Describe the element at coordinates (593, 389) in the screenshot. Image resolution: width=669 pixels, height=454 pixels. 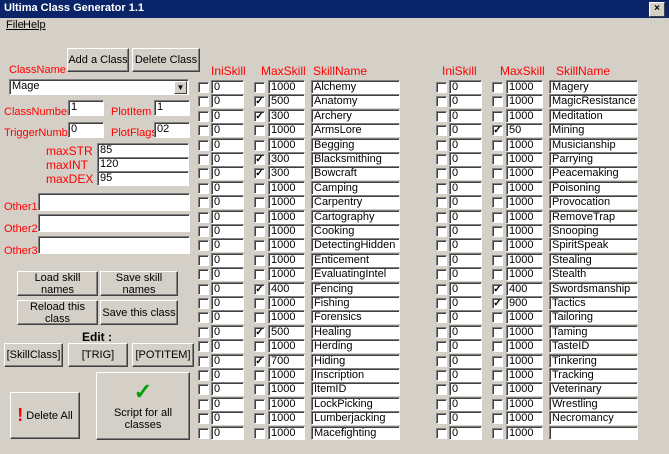
I see `skillname-field: Veterinary` at that location.